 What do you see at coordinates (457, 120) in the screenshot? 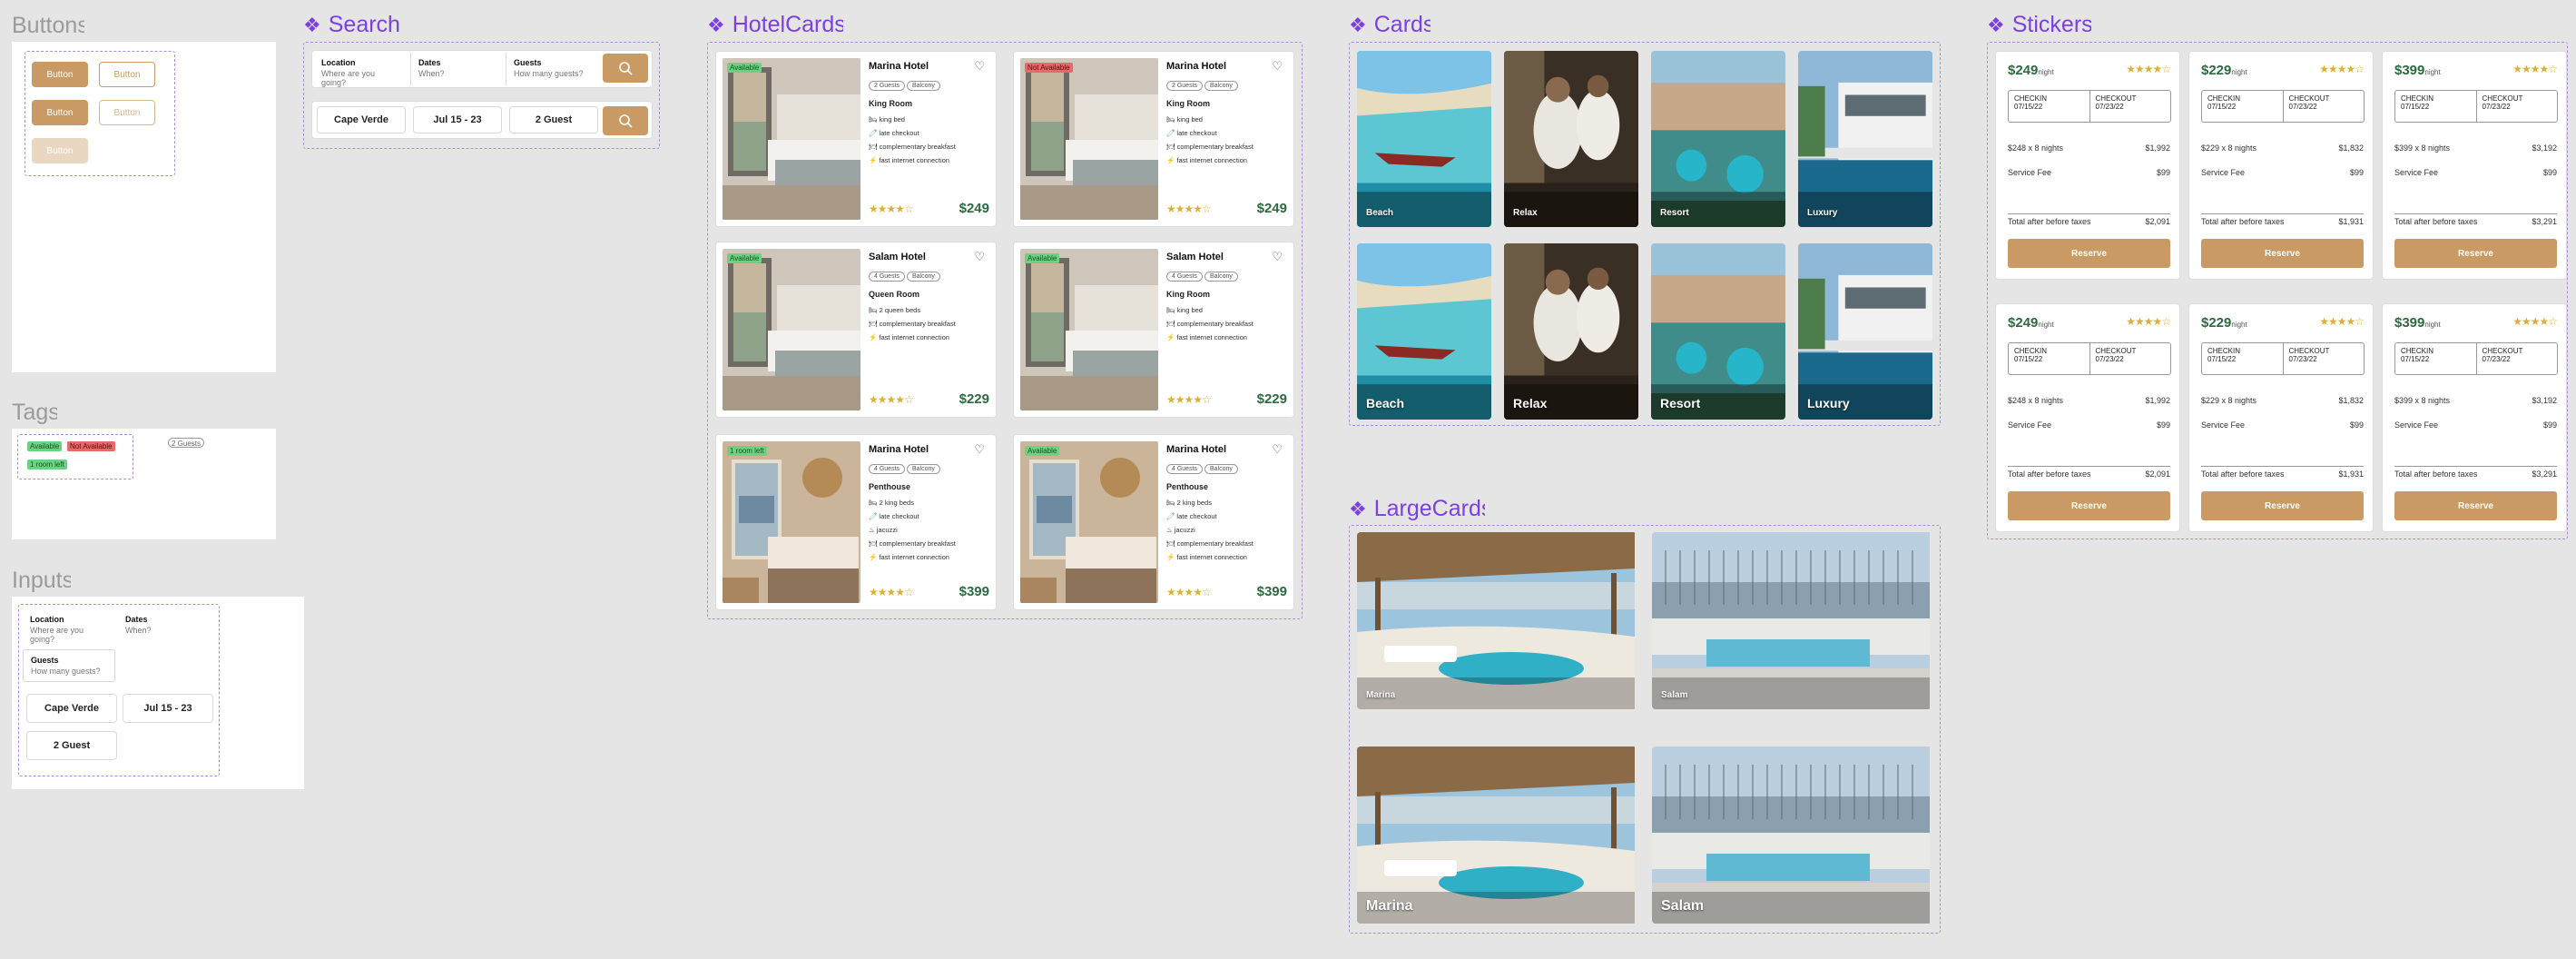
I see `search-dates-pill: Jul 15 - 23` at bounding box center [457, 120].